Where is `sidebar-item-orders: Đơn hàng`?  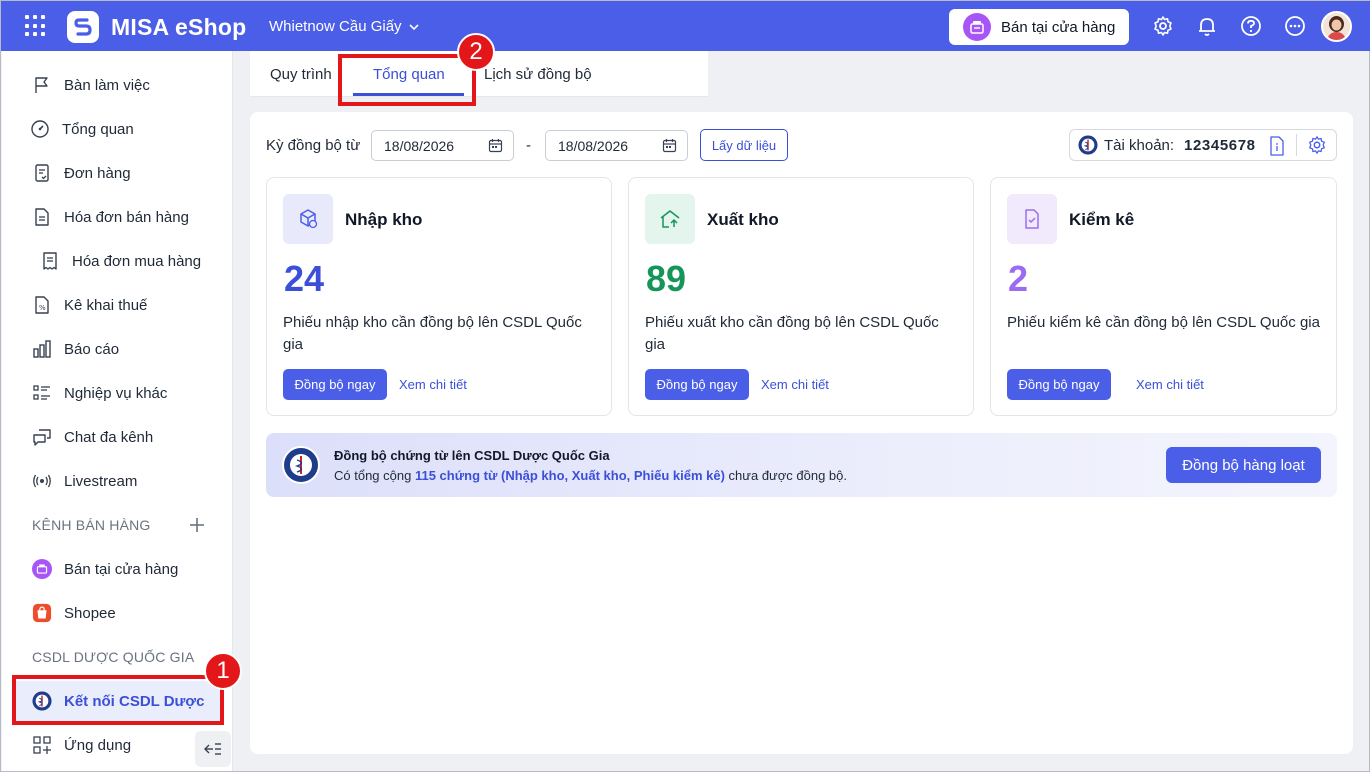 sidebar-item-orders: Đơn hàng is located at coordinates (117, 173).